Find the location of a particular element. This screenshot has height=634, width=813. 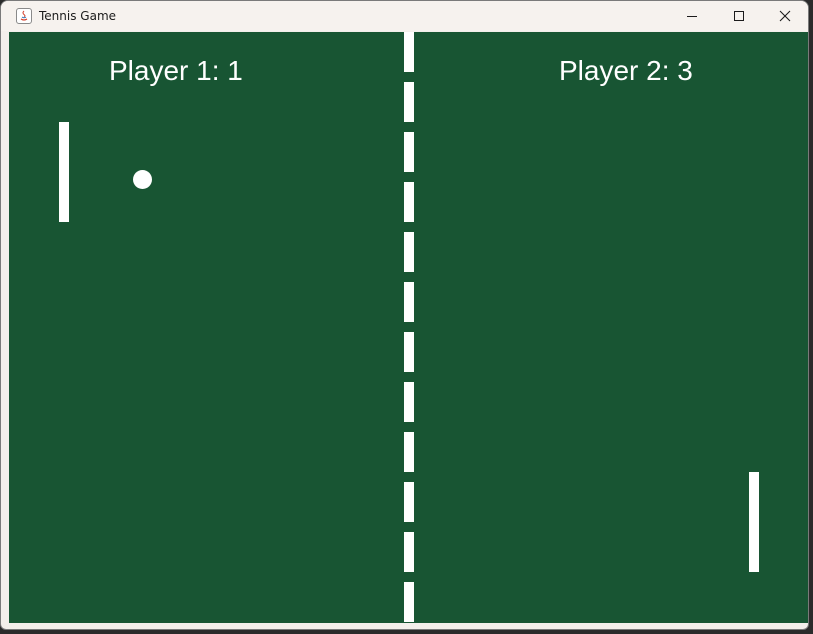

player2-score: Player 2: 3 is located at coordinates (626, 70).